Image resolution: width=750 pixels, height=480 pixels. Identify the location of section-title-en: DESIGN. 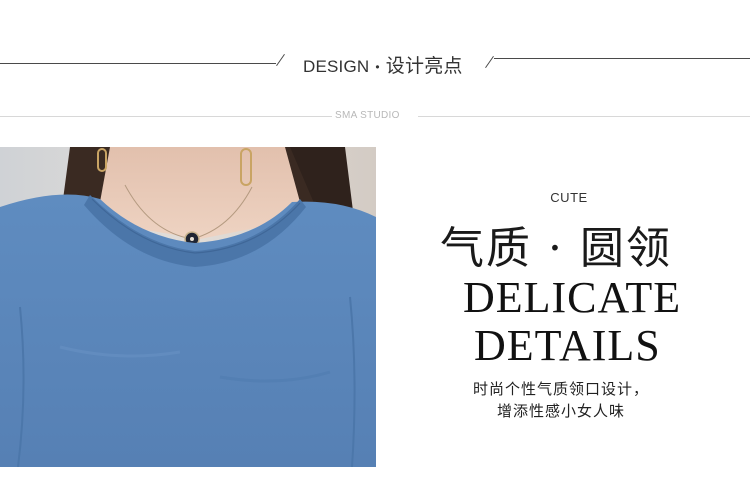
(336, 66).